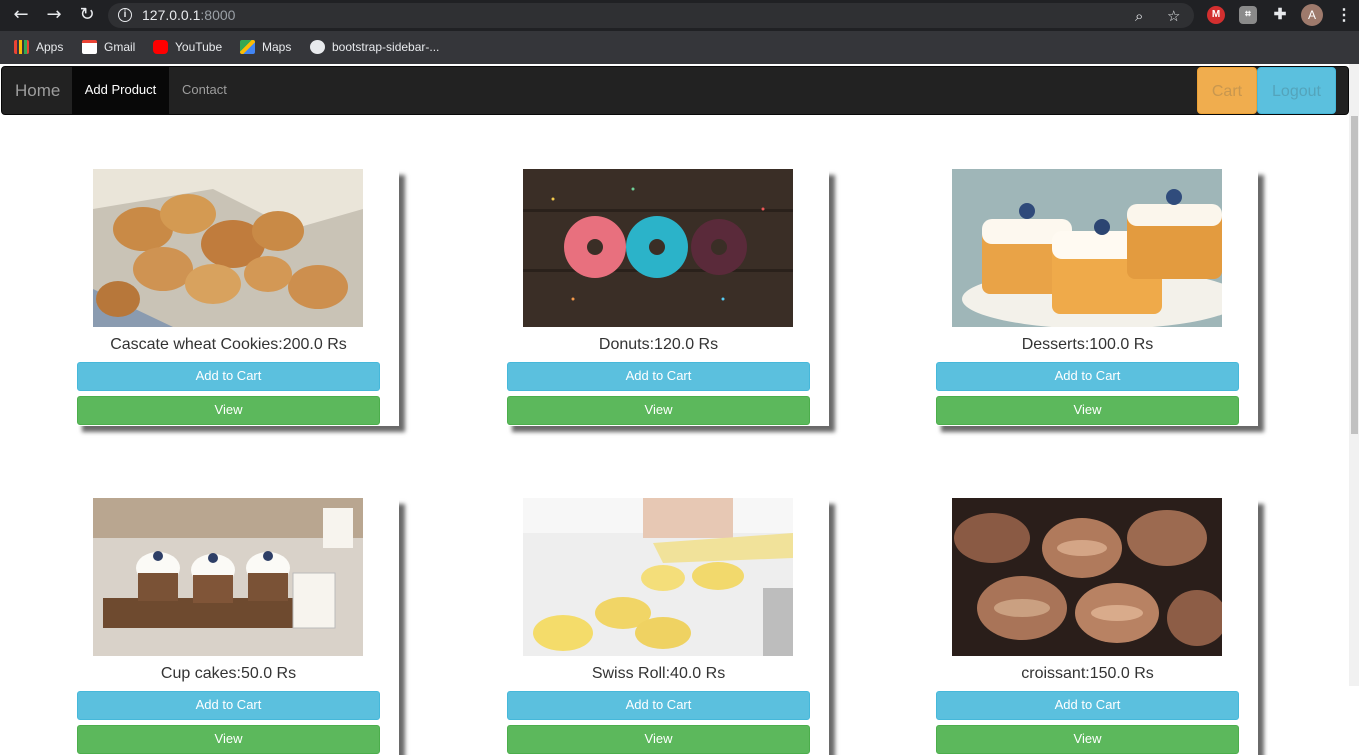 The image size is (1359, 755). I want to click on youtube-icon, so click(160, 47).